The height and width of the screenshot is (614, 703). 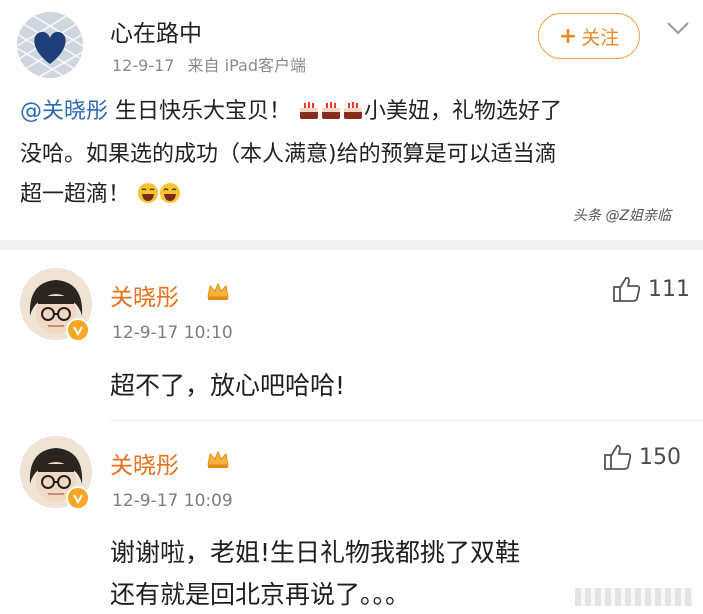 What do you see at coordinates (246, 65) in the screenshot?
I see `post-source: 来自 iPad客户端` at bounding box center [246, 65].